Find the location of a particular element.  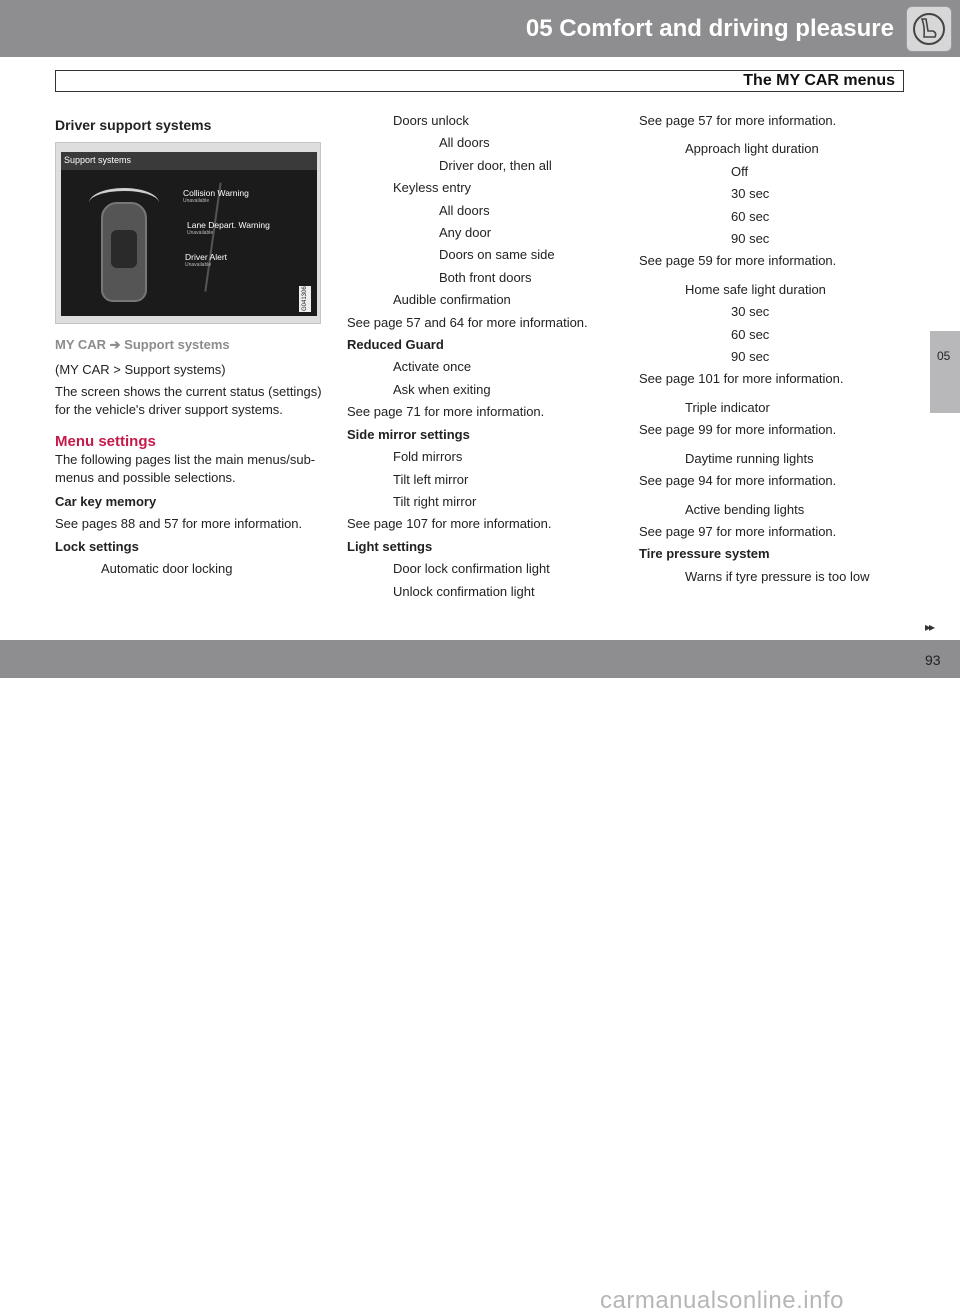

seat-icon is located at coordinates (929, 29).